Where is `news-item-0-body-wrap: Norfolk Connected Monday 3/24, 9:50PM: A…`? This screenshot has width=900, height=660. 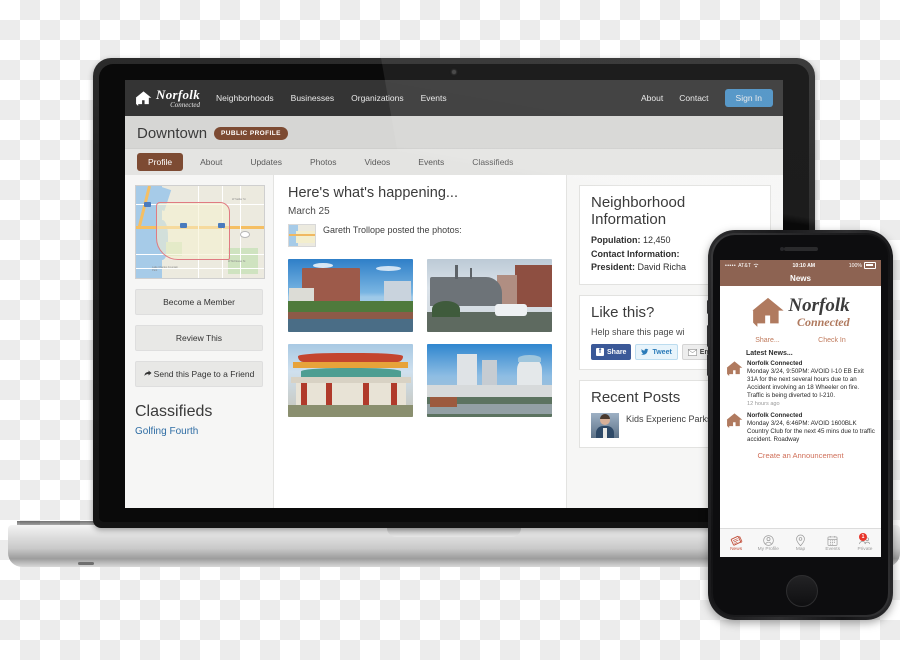 news-item-0-body-wrap: Norfolk Connected Monday 3/24, 9:50PM: A… is located at coordinates (811, 384).